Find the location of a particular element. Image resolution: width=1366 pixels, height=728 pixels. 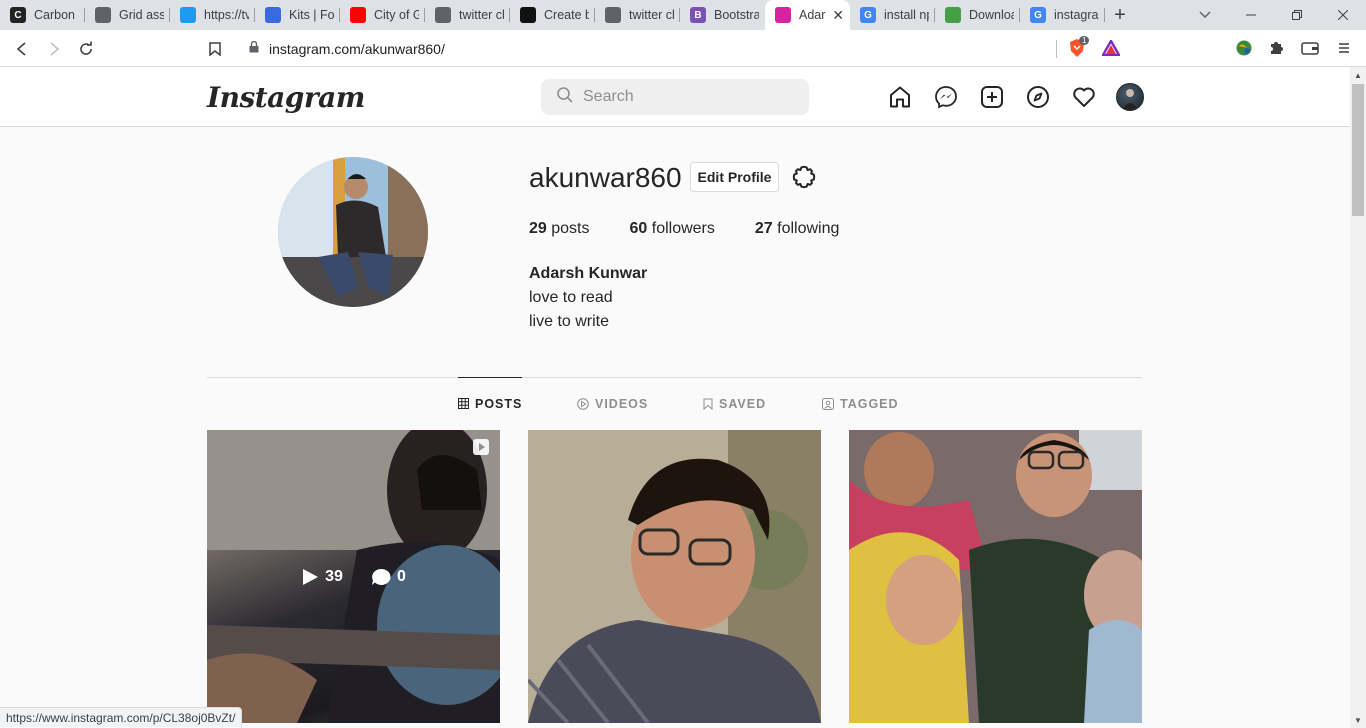

tab-title: City of G is located at coordinates (396, 15).